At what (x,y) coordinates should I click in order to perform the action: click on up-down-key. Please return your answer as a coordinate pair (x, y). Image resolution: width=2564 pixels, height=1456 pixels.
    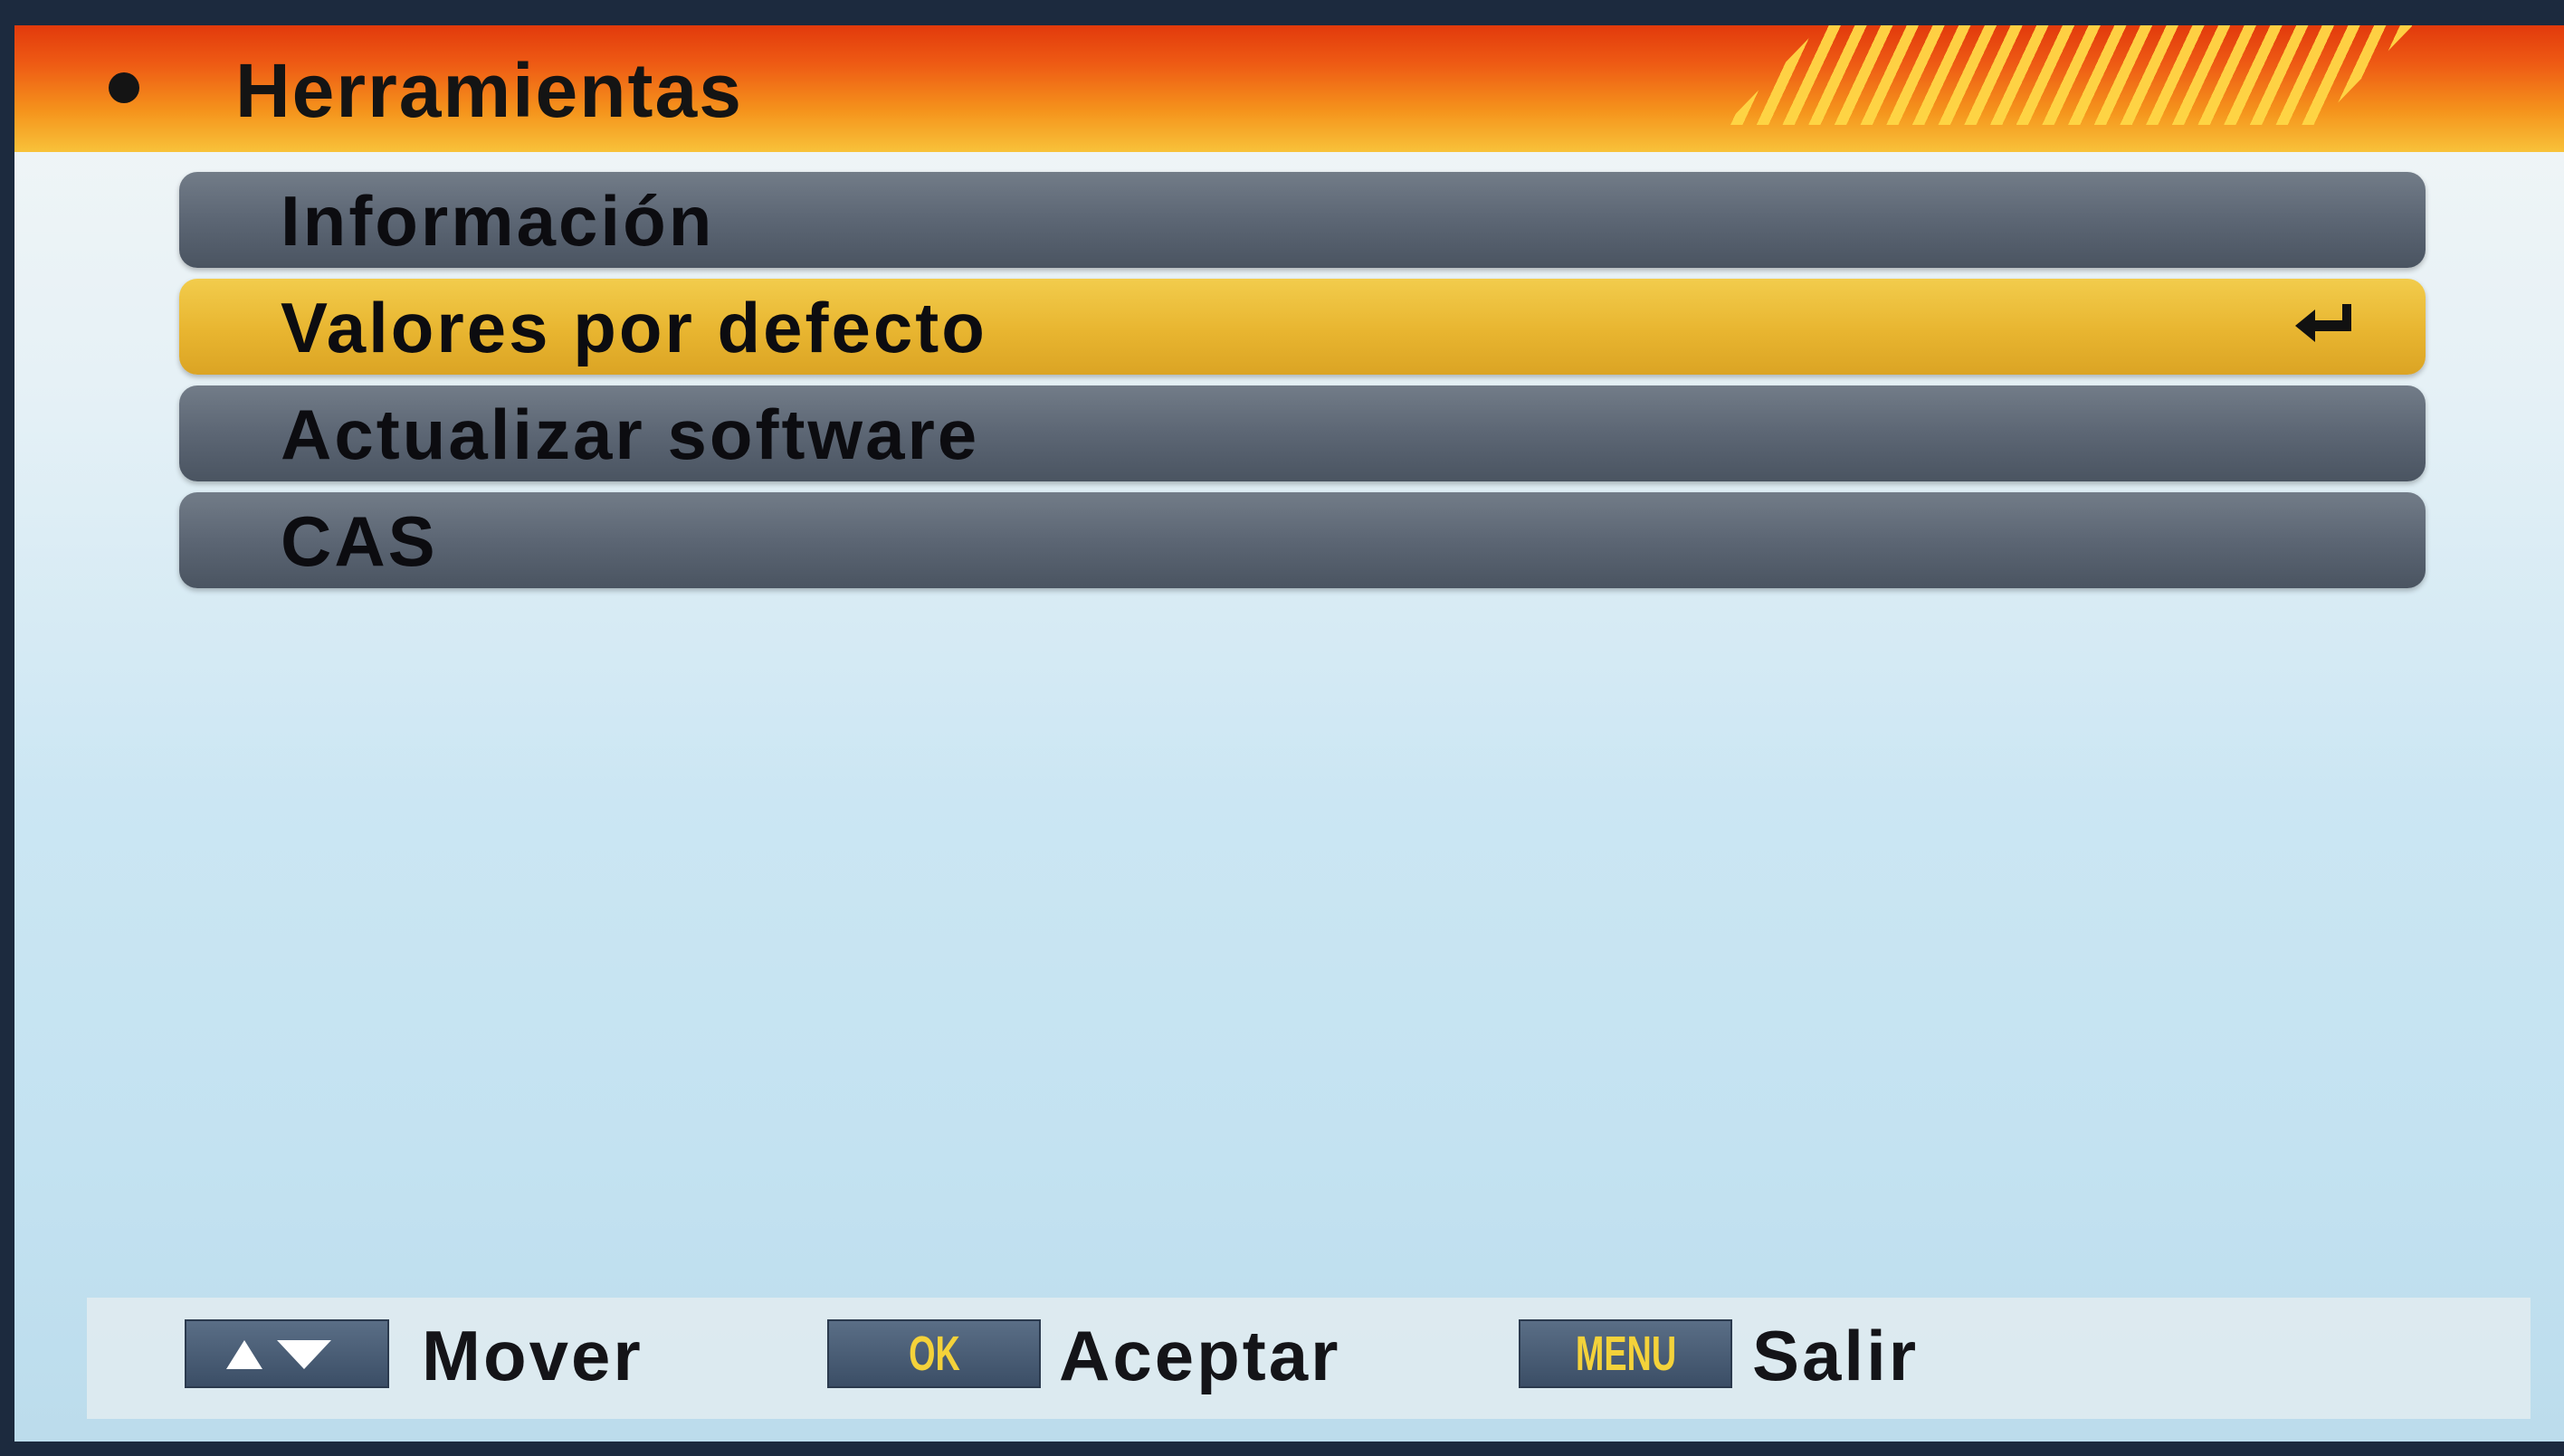
    Looking at the image, I should click on (287, 1354).